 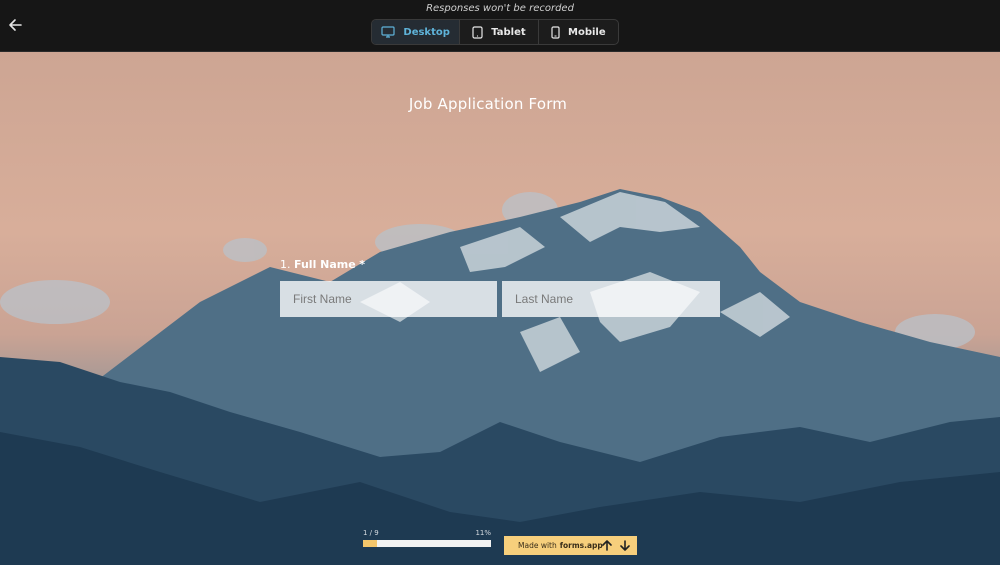 I want to click on tab-mobile-label: Mobile, so click(x=587, y=32).